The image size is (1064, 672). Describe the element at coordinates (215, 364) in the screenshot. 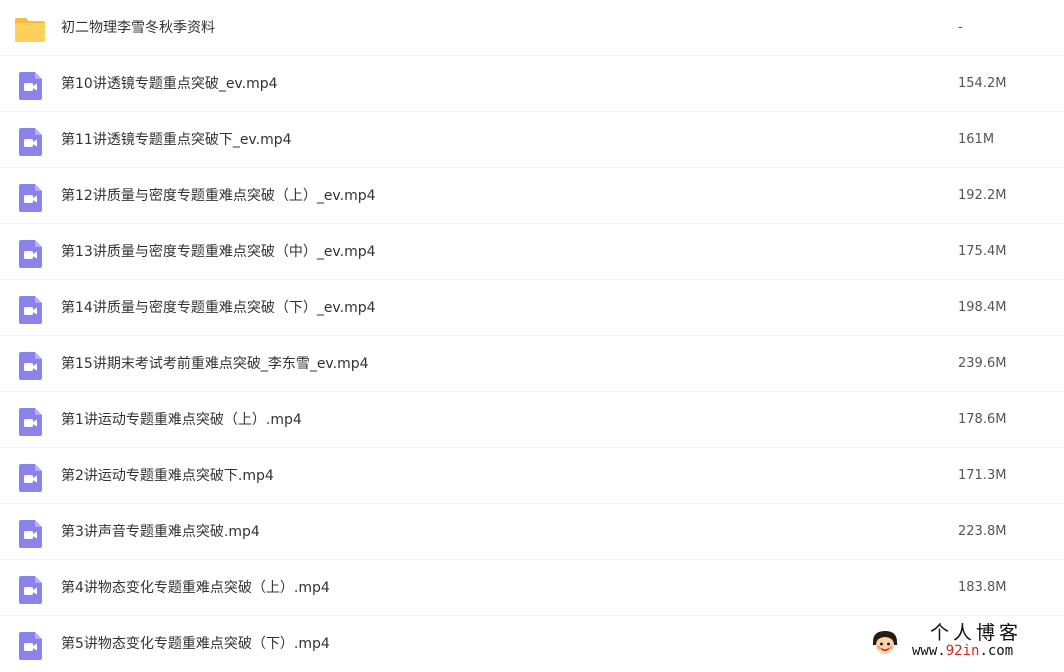

I see `file-name: 第15讲期末考试考前重难点突破_李东雪_ev.mp4` at that location.